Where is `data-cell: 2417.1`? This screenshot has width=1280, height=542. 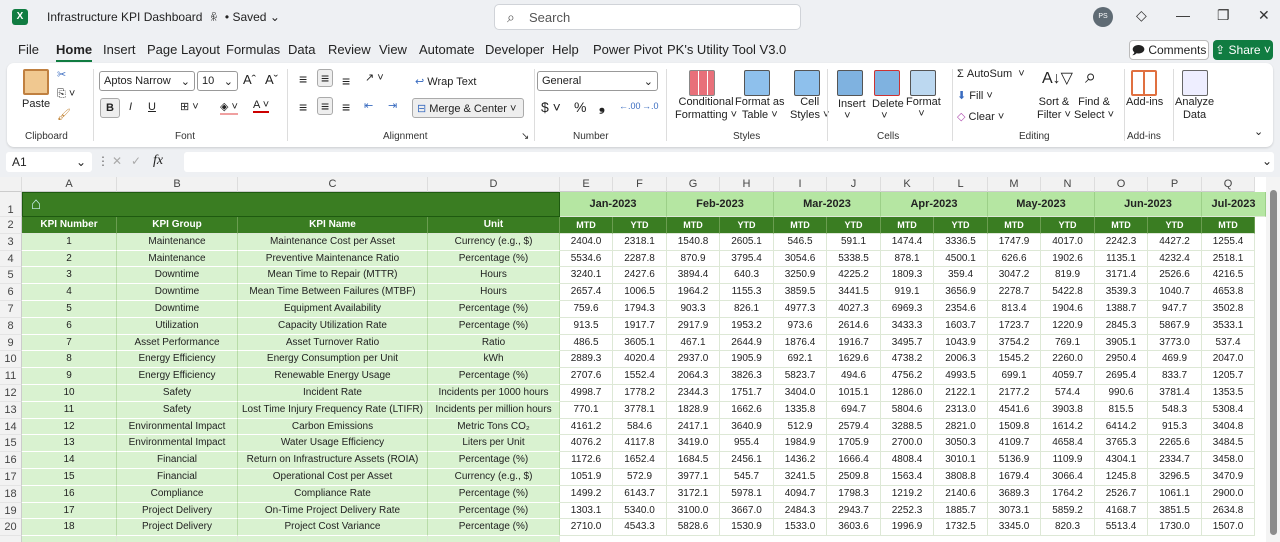 data-cell: 2417.1 is located at coordinates (693, 427).